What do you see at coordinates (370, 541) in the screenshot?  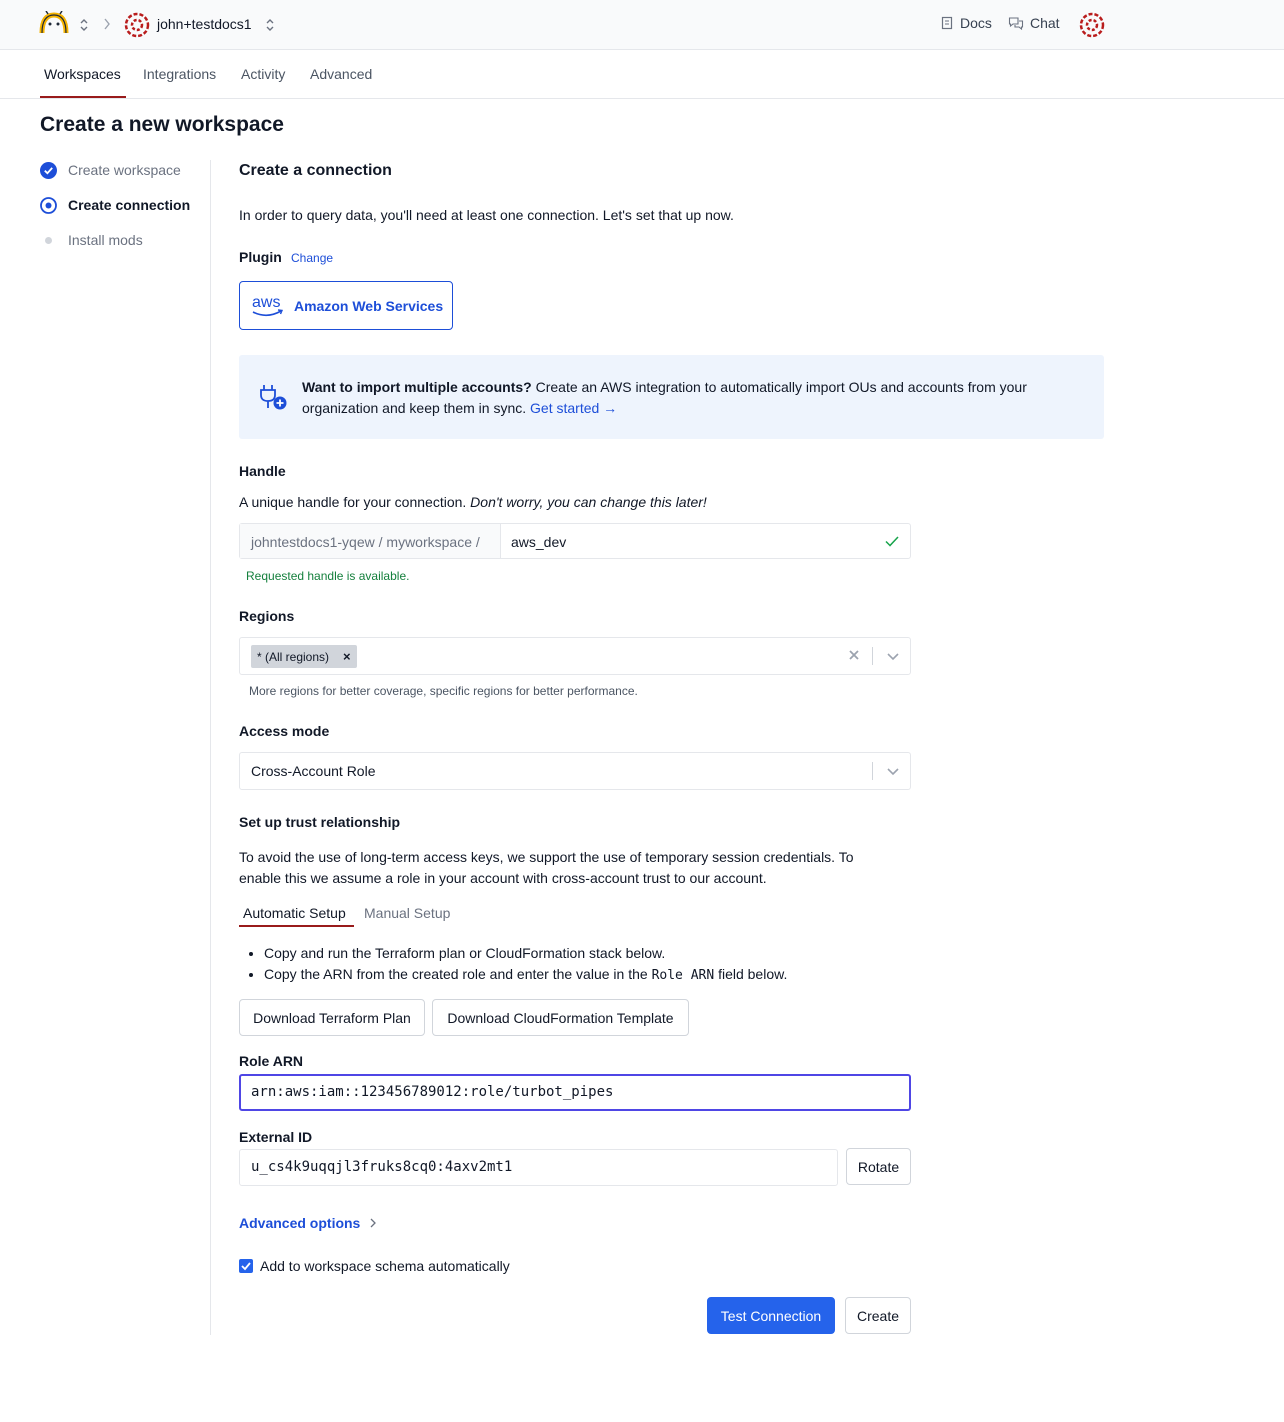 I see `handle-prefix: johntestdocs1-yqew / myworkspace /` at bounding box center [370, 541].